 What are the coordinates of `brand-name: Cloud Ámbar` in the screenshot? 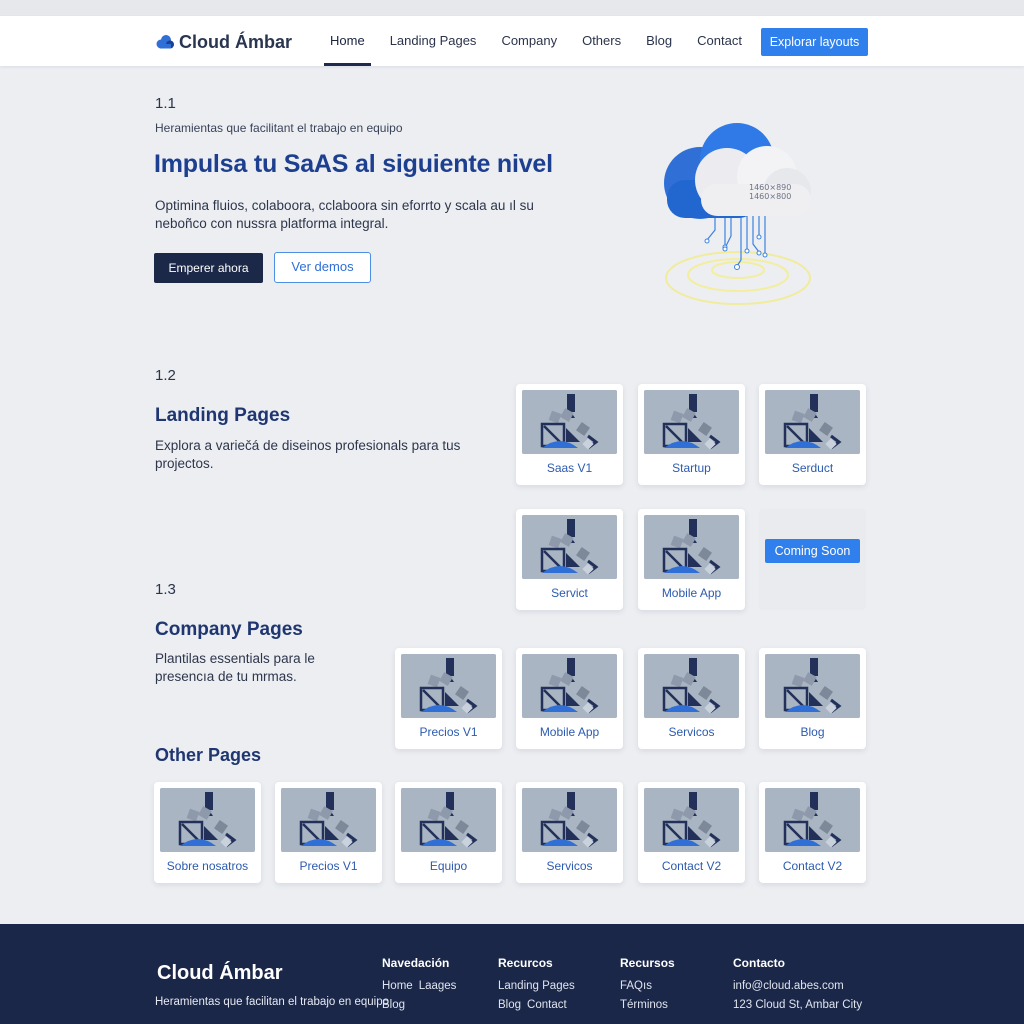 It's located at (236, 41).